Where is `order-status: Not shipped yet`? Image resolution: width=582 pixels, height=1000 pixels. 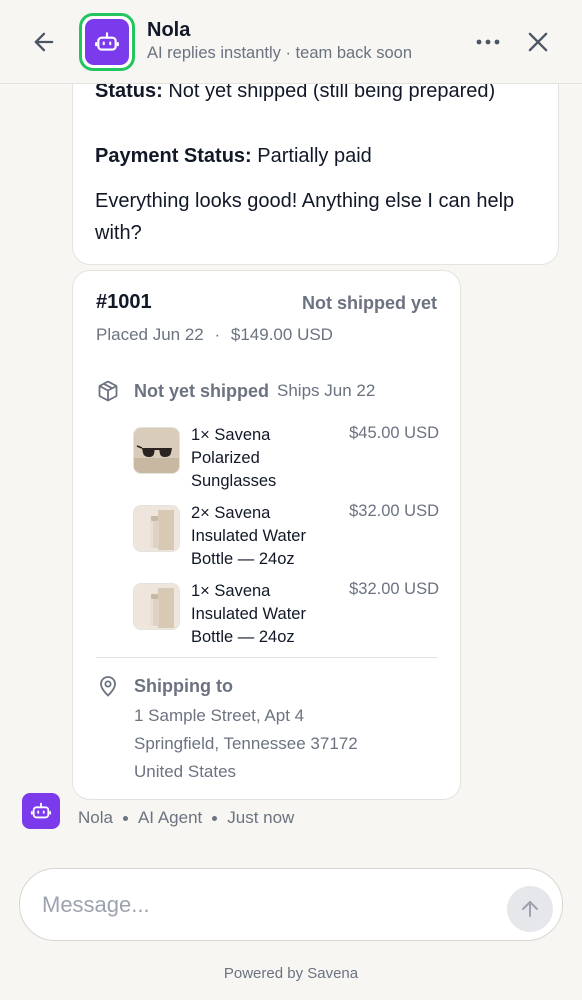
order-status: Not shipped yet is located at coordinates (369, 303).